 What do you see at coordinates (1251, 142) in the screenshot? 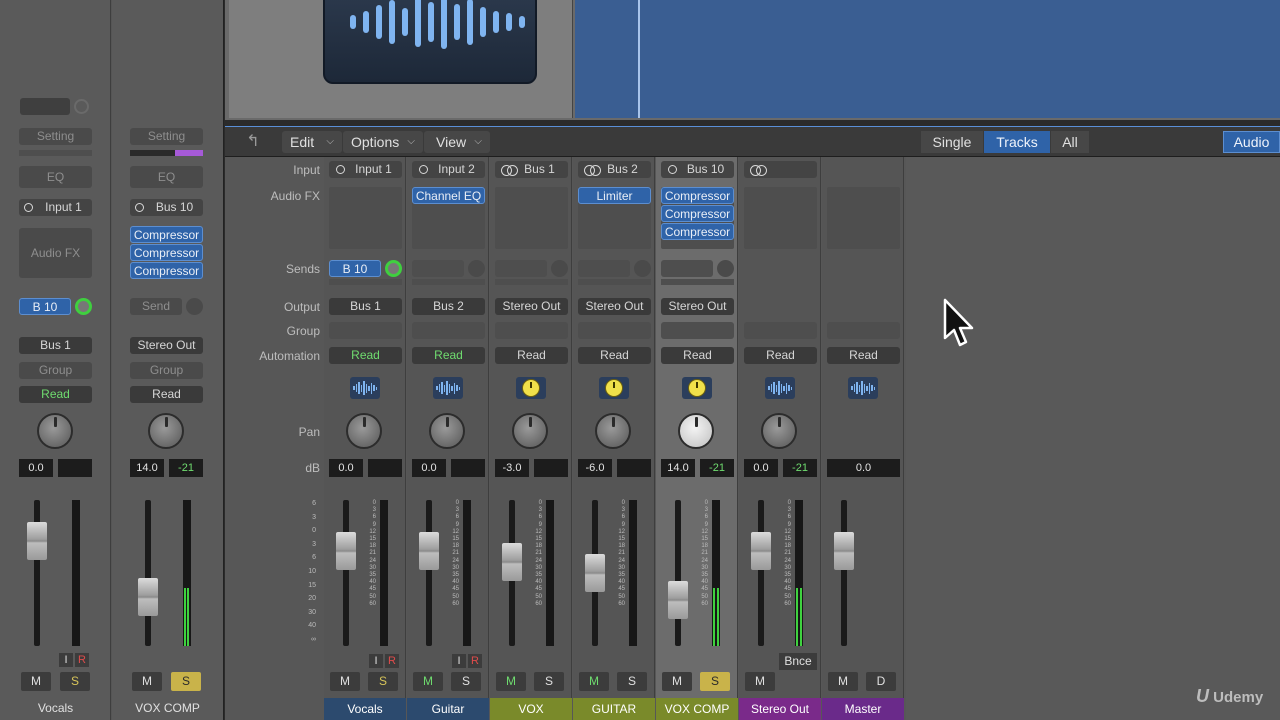
I see `filter-audio-button: Audio` at bounding box center [1251, 142].